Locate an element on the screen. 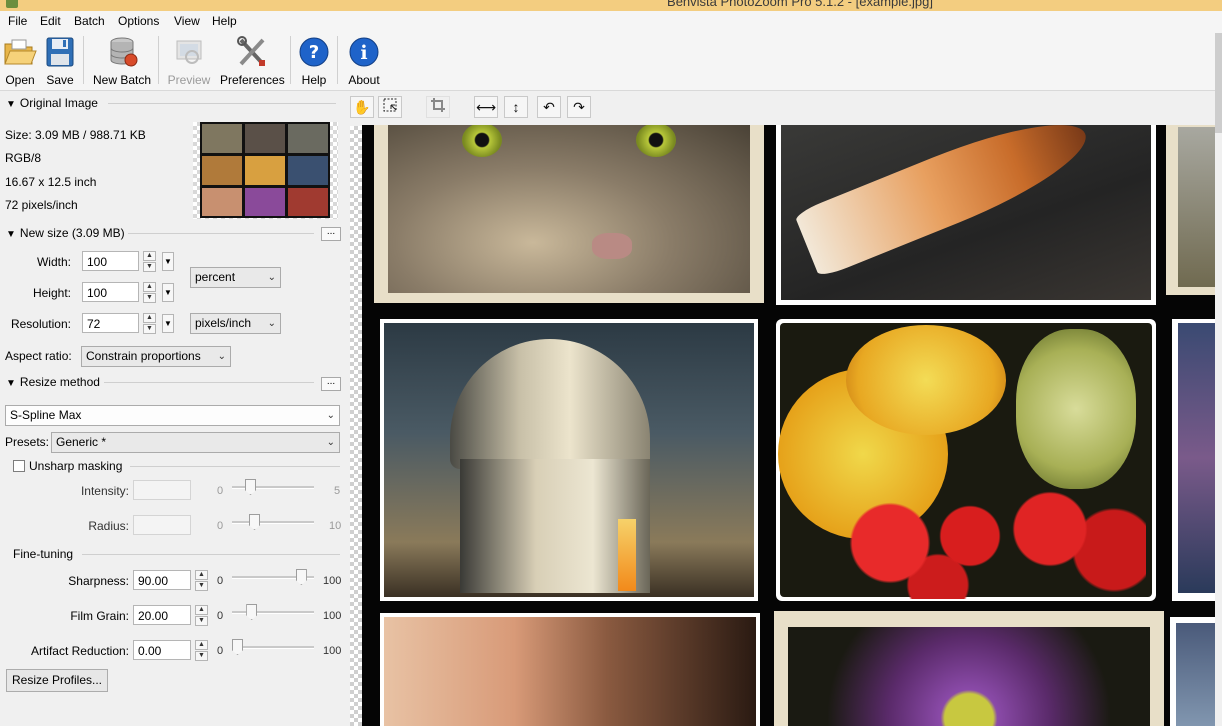 This screenshot has width=1222, height=726. artifact-reduction-input: 0.00 is located at coordinates (162, 650).